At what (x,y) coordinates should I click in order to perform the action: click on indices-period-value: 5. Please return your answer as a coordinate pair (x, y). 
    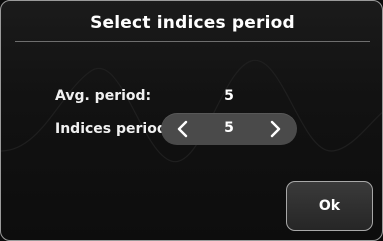
    Looking at the image, I should click on (229, 128).